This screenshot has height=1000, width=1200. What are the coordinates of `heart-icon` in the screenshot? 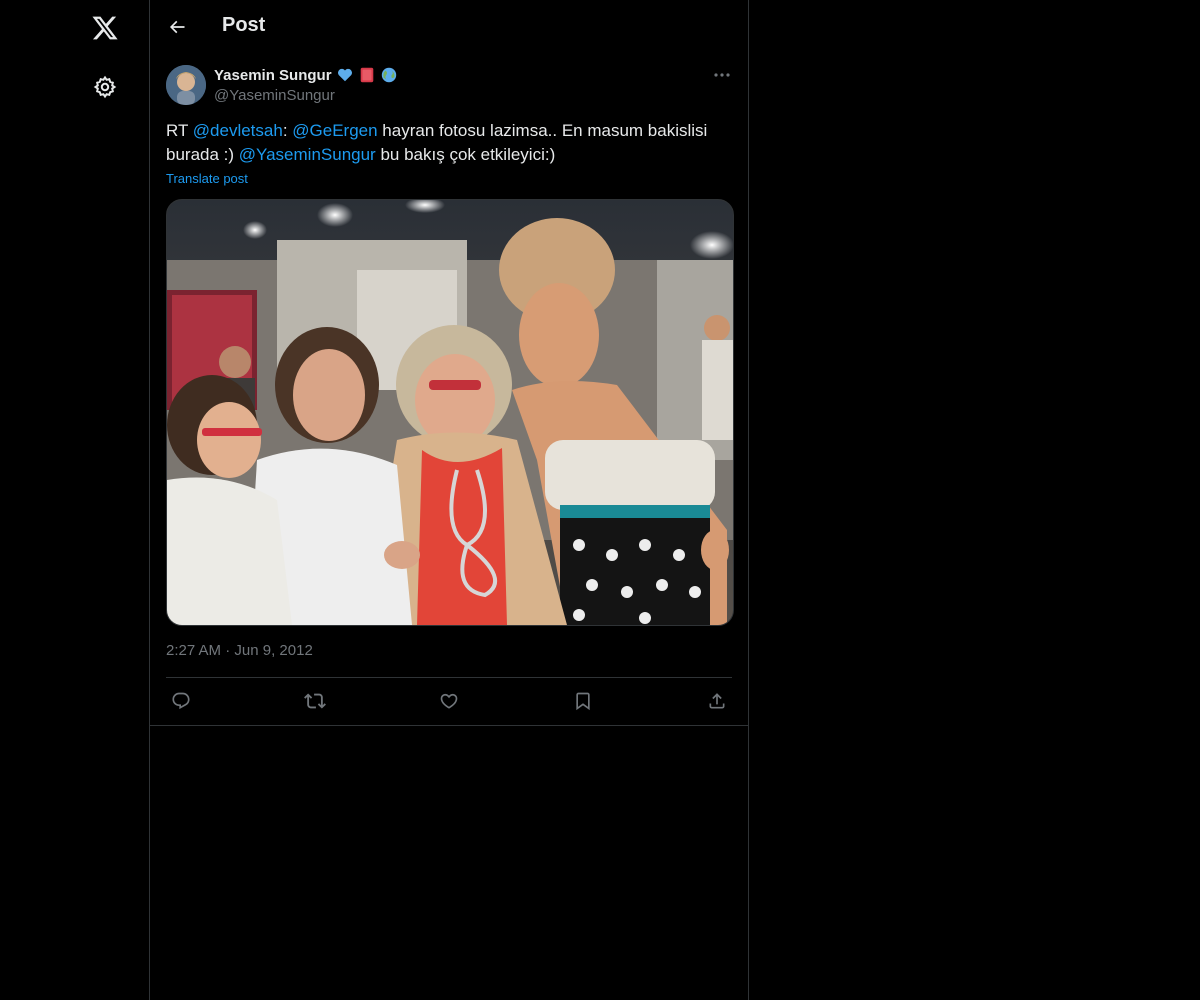 It's located at (449, 701).